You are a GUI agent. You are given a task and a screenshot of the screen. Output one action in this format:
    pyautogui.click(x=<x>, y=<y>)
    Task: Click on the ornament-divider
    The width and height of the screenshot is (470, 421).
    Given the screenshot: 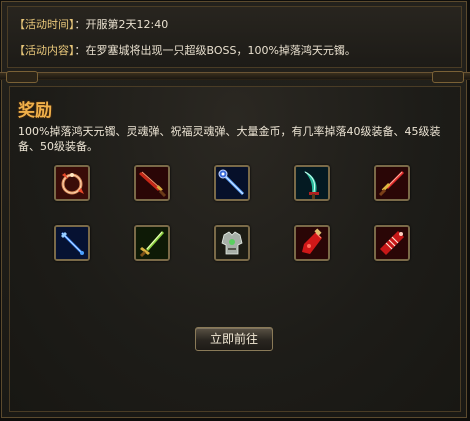 What is the action you would take?
    pyautogui.click(x=235, y=77)
    